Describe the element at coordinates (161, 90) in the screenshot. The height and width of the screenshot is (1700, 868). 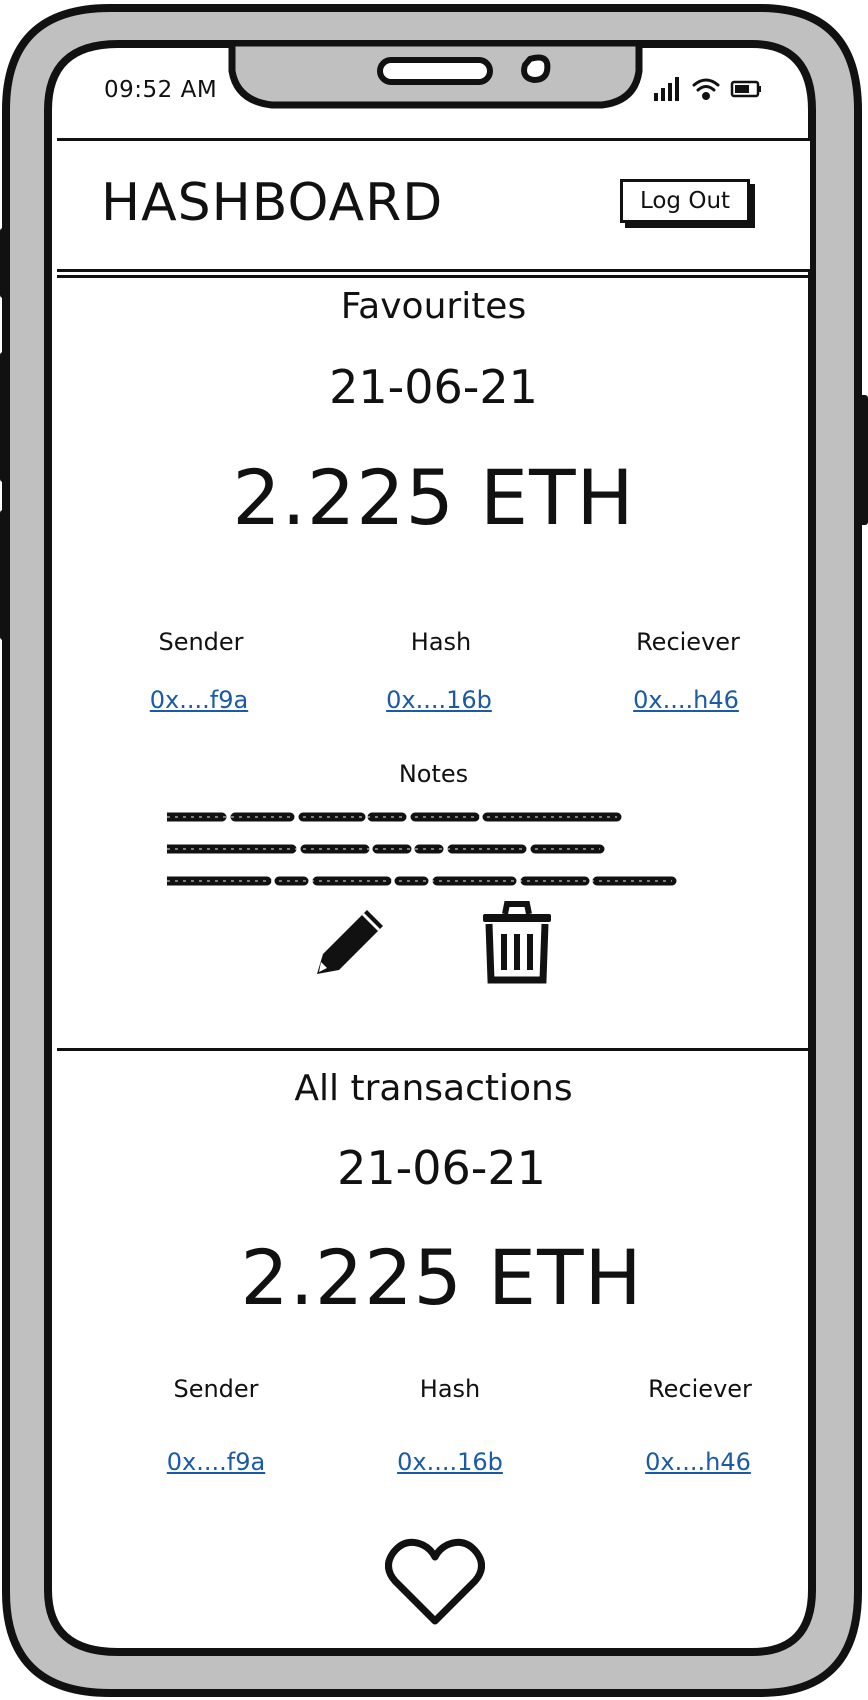
I see `status-time: 09:52 AM` at that location.